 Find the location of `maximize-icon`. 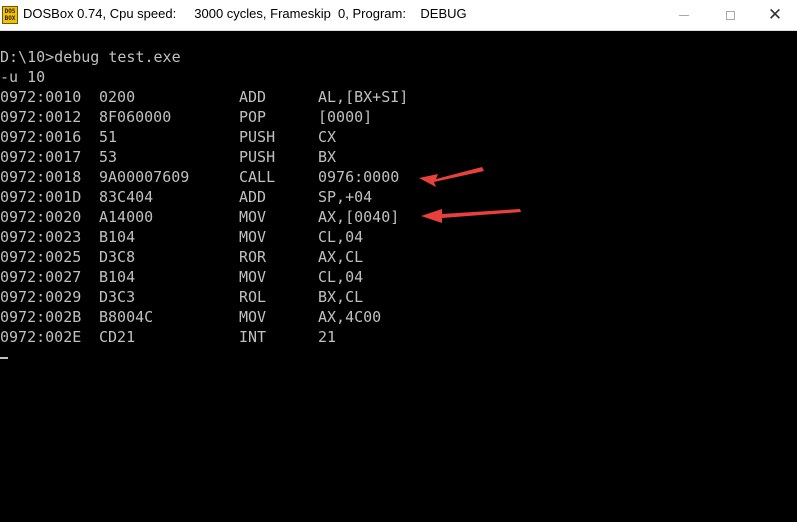

maximize-icon is located at coordinates (730, 15).